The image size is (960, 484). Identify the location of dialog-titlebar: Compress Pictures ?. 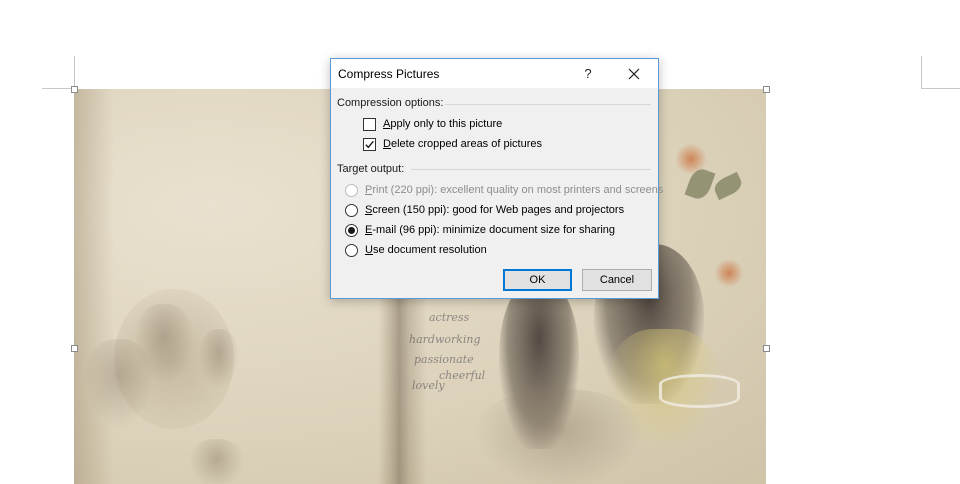
(494, 73).